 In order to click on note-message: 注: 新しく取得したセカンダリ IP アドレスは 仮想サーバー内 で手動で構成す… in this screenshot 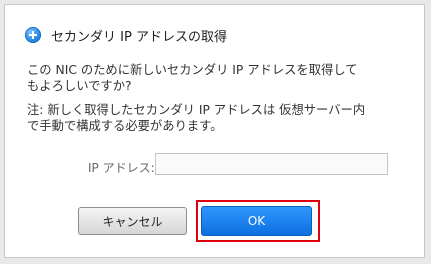, I will do `click(196, 118)`.